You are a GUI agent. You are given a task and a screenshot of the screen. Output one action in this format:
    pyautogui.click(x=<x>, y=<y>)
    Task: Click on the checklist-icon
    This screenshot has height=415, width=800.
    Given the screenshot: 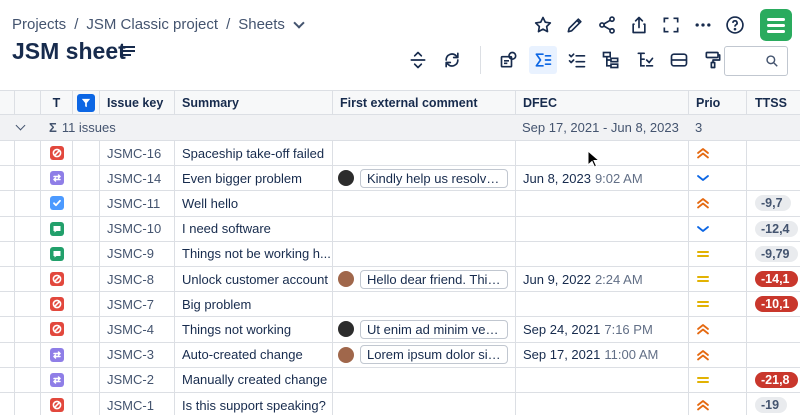 What is the action you would take?
    pyautogui.click(x=577, y=60)
    